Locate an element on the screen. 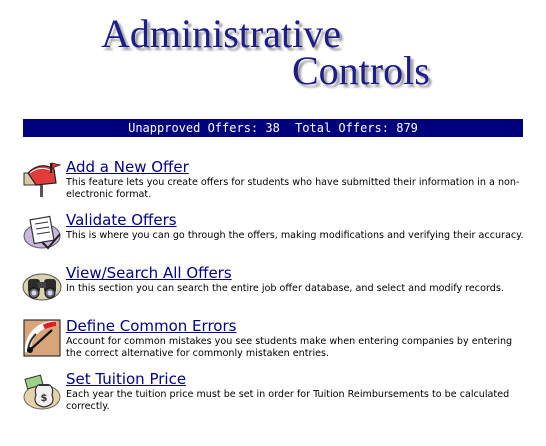  view-search-offers-link: View/Search All Offers is located at coordinates (149, 273).